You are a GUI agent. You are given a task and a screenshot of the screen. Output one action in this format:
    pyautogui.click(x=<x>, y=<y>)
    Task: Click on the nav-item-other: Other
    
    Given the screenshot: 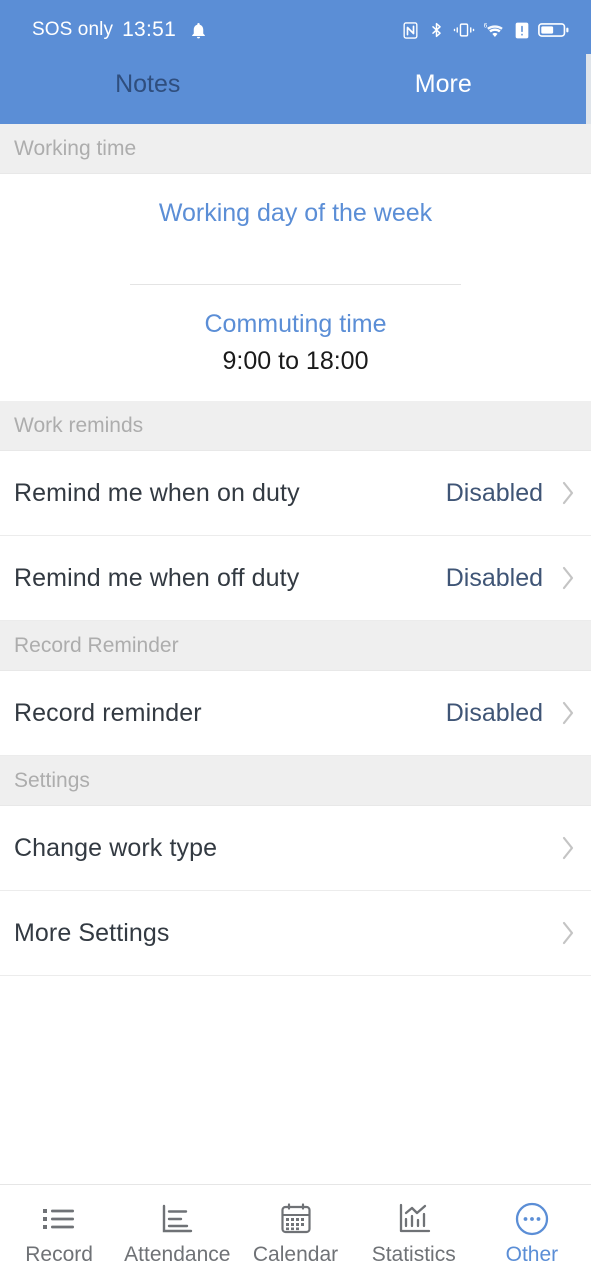 What is the action you would take?
    pyautogui.click(x=532, y=1232)
    